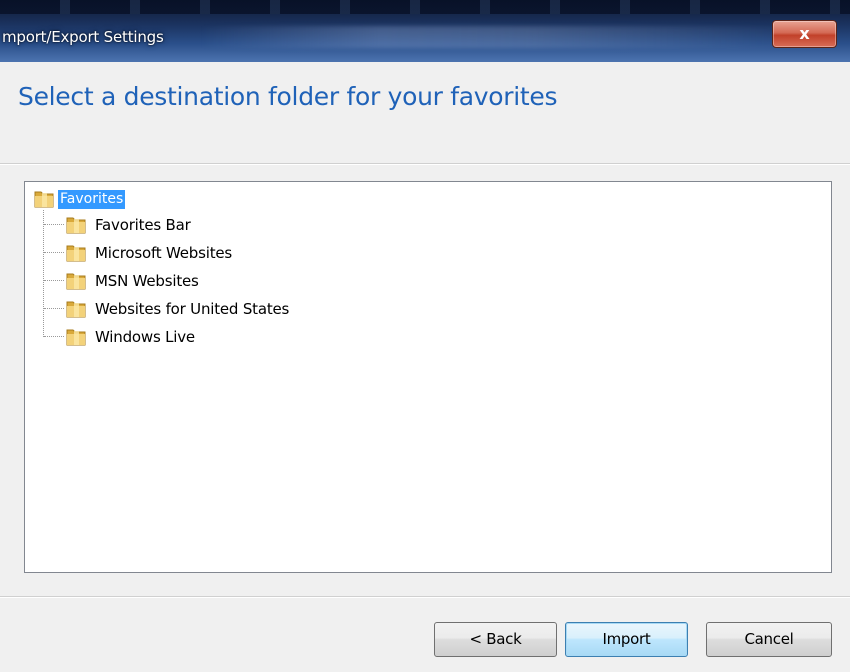 Image resolution: width=850 pixels, height=672 pixels. I want to click on tree-item-websites-for-united-states: Websites for United States, so click(177, 309).